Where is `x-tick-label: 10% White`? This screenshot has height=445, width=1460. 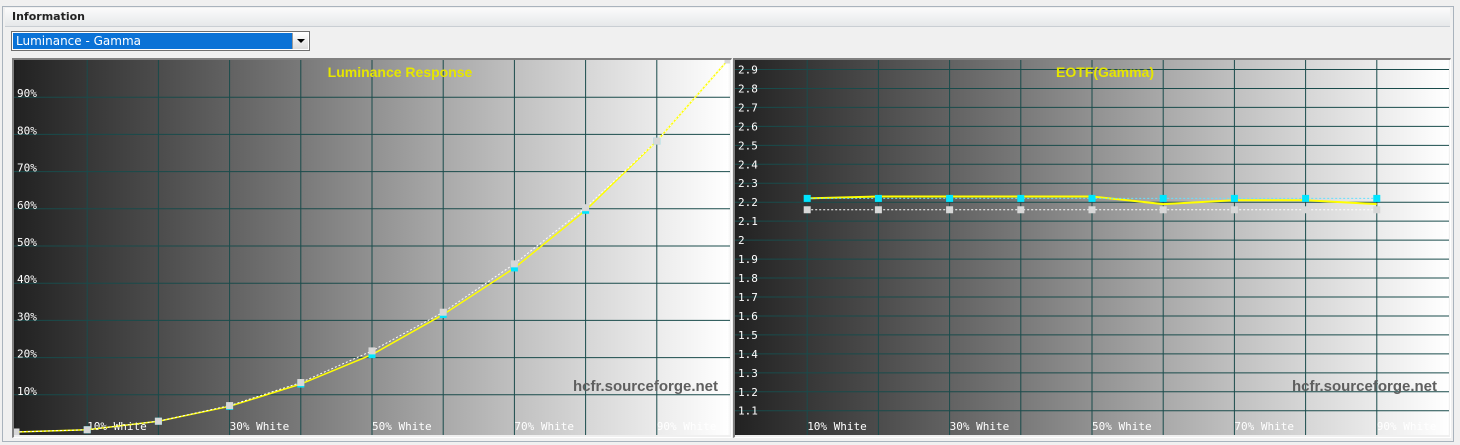
x-tick-label: 10% White is located at coordinates (837, 426).